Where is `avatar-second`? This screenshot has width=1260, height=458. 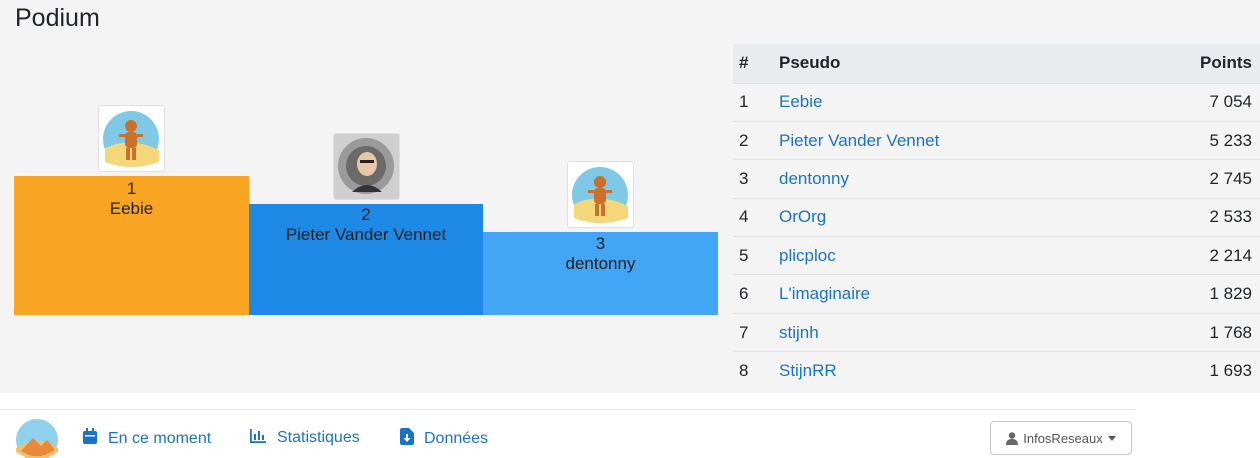
avatar-second is located at coordinates (366, 166).